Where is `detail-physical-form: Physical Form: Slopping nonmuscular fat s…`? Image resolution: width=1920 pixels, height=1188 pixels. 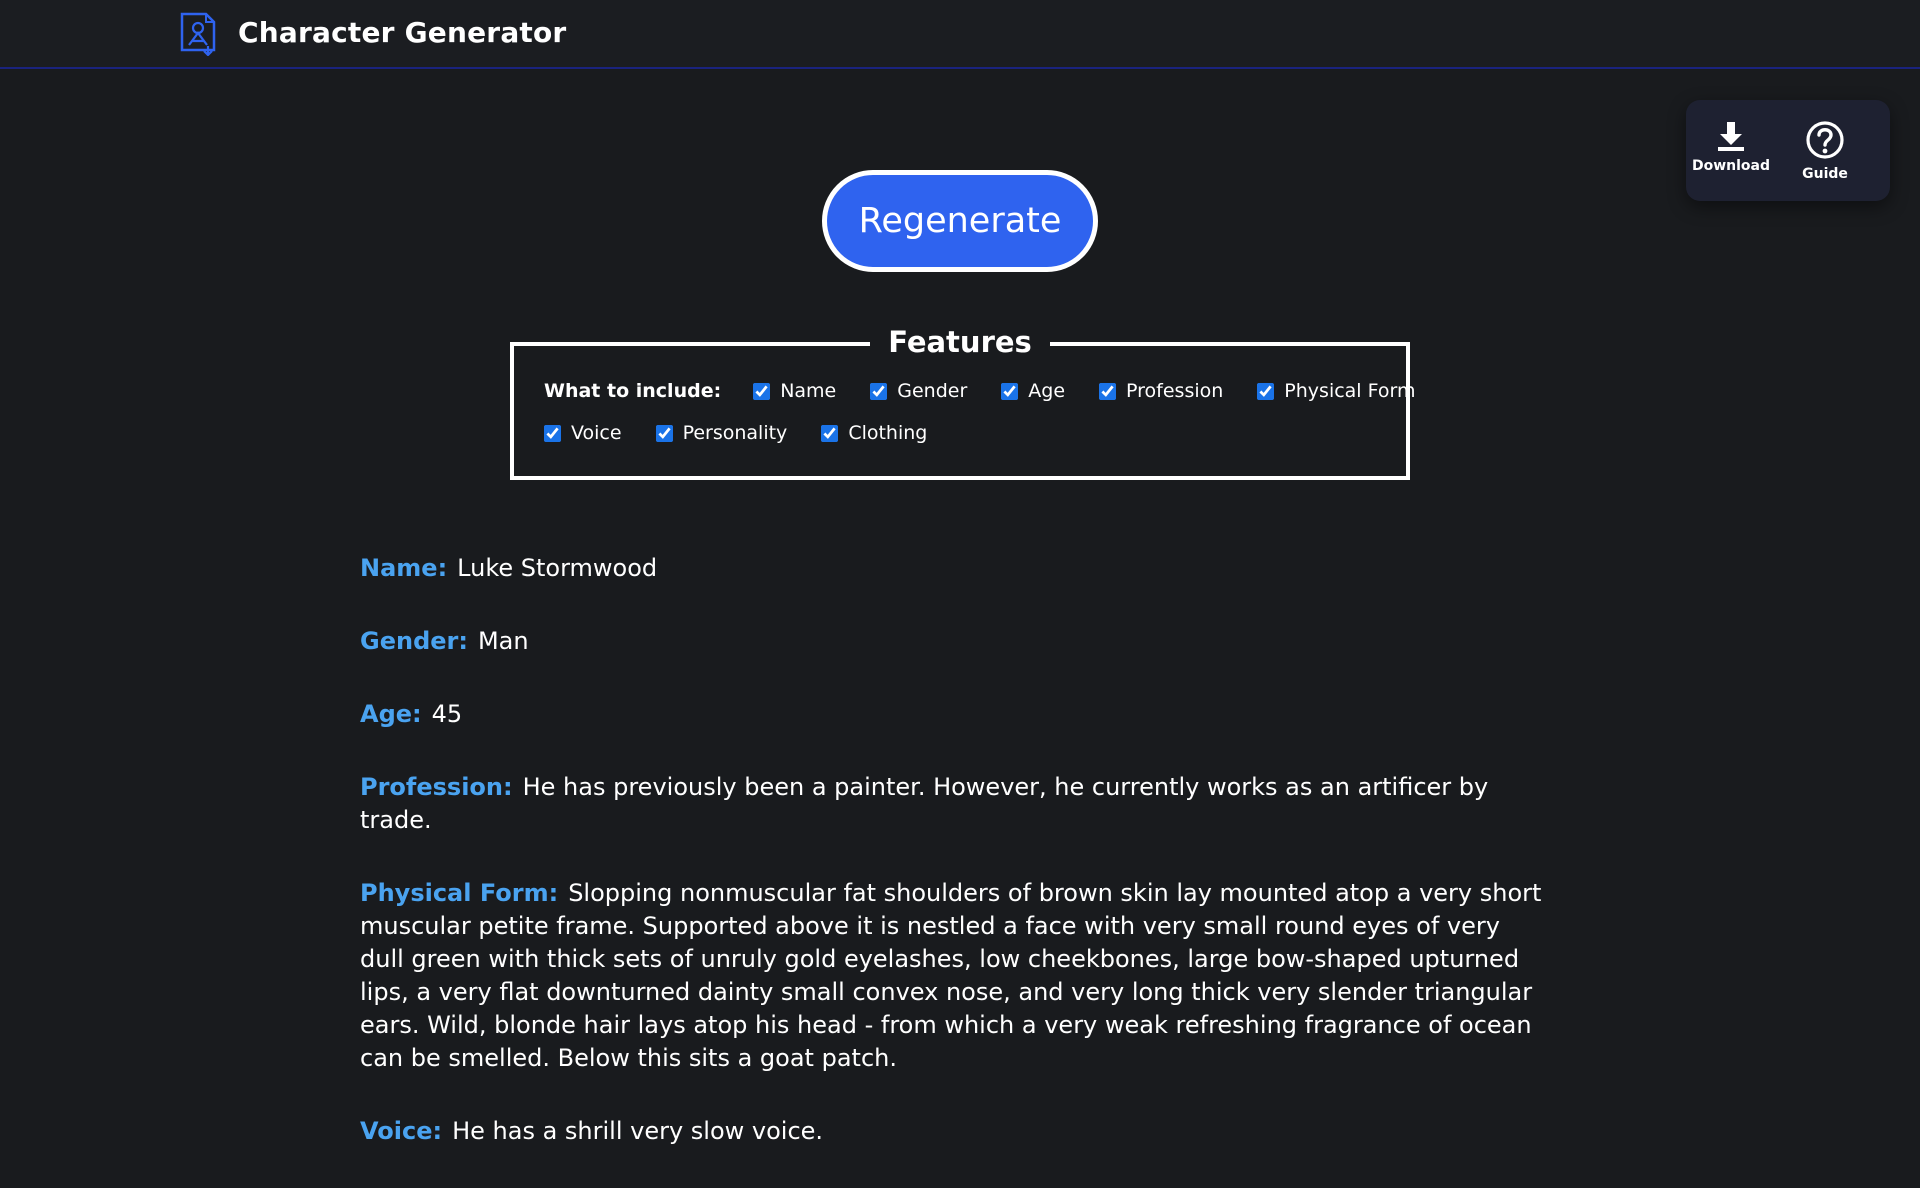
detail-physical-form: Physical Form: Slopping nonmuscular fat s… is located at coordinates (955, 976).